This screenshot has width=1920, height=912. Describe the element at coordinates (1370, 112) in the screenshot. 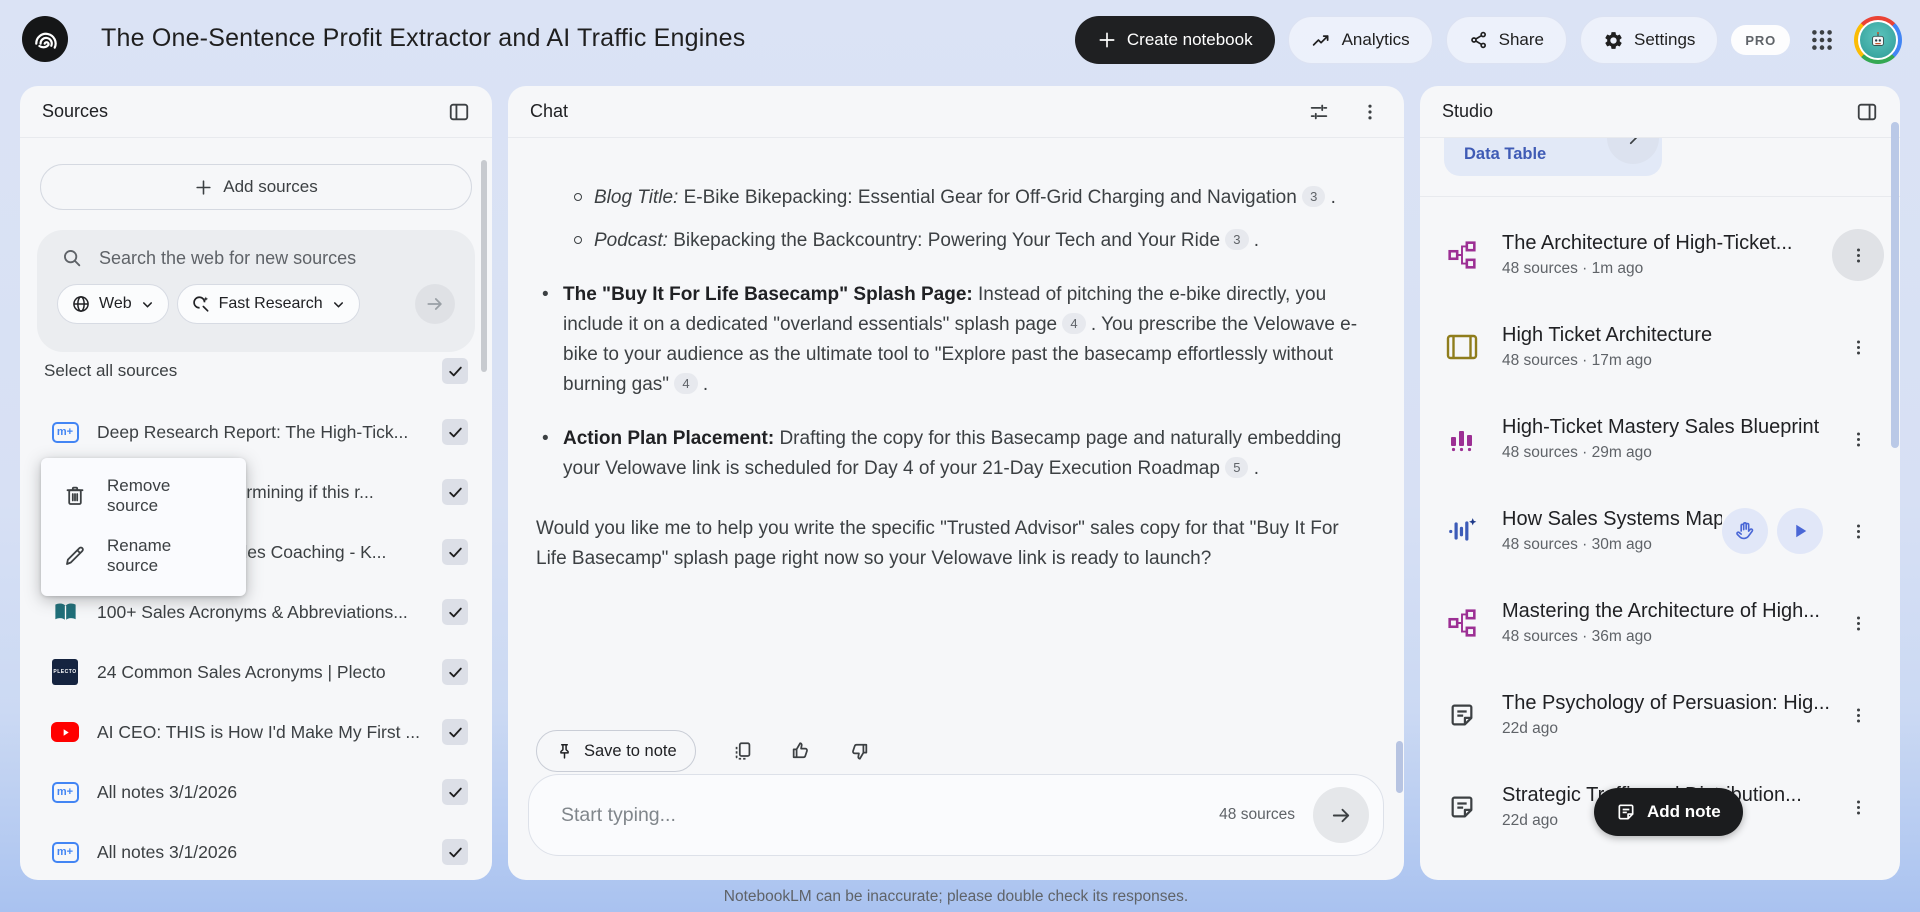

I see `chat-more-icon` at that location.